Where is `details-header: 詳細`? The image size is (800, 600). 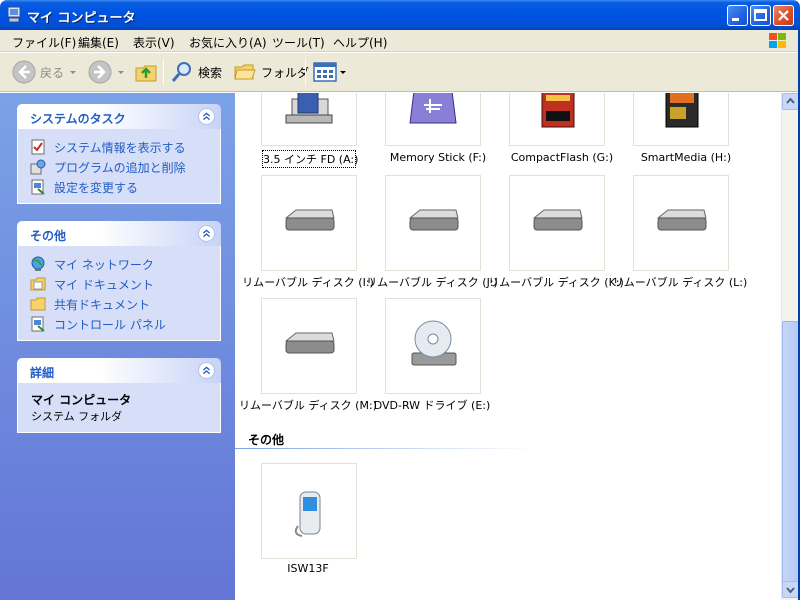
details-header: 詳細 is located at coordinates (119, 370).